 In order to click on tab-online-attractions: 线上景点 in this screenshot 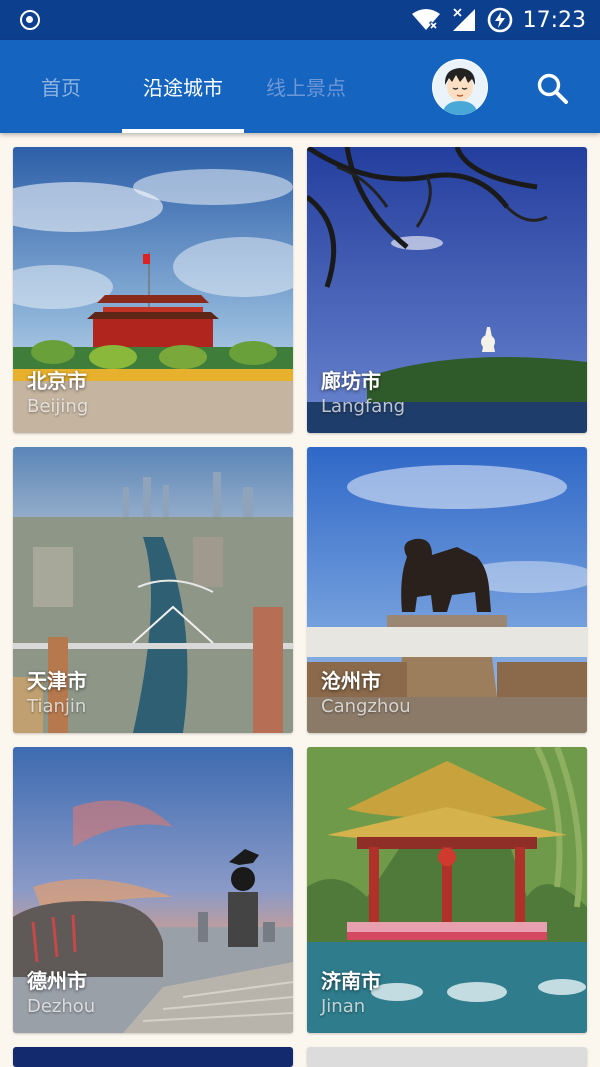, I will do `click(306, 86)`.